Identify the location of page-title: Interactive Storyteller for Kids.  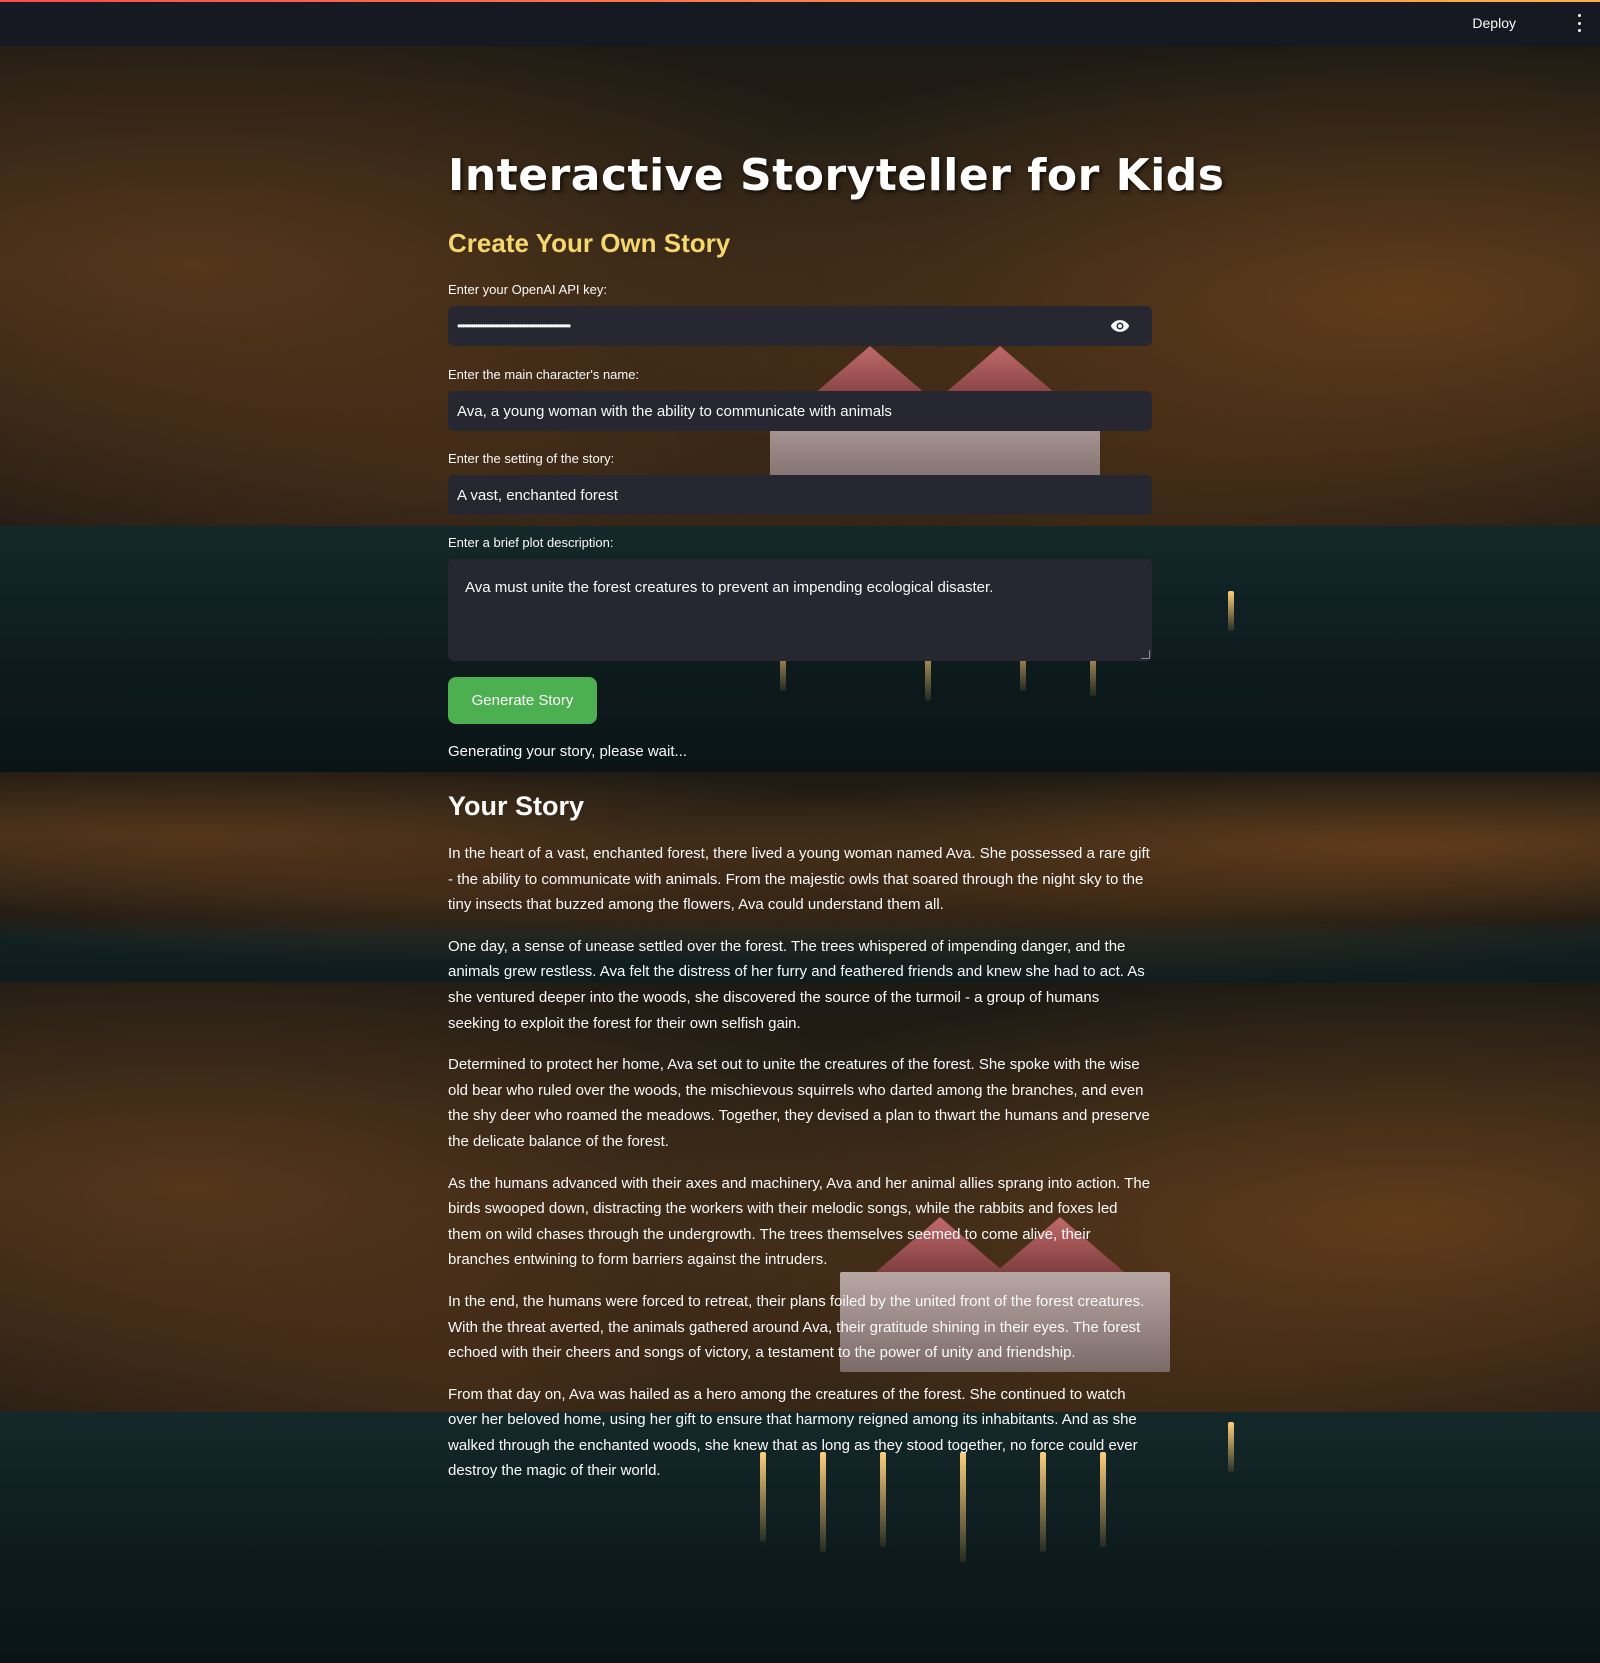
(836, 175).